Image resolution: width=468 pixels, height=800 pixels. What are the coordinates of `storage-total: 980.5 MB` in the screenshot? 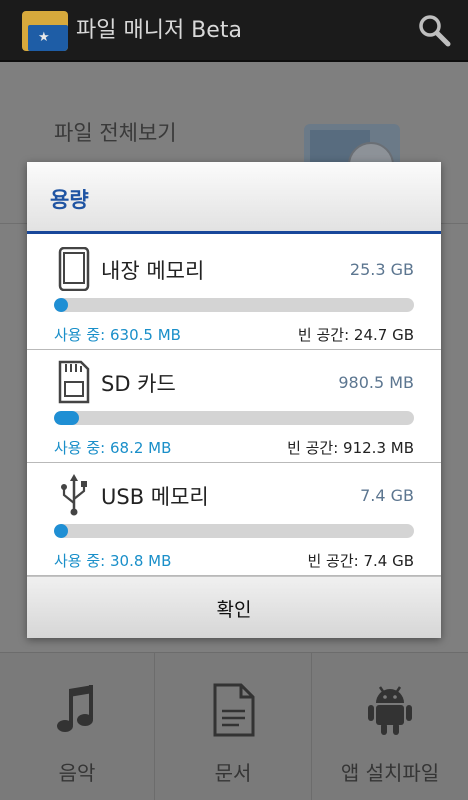 It's located at (376, 382).